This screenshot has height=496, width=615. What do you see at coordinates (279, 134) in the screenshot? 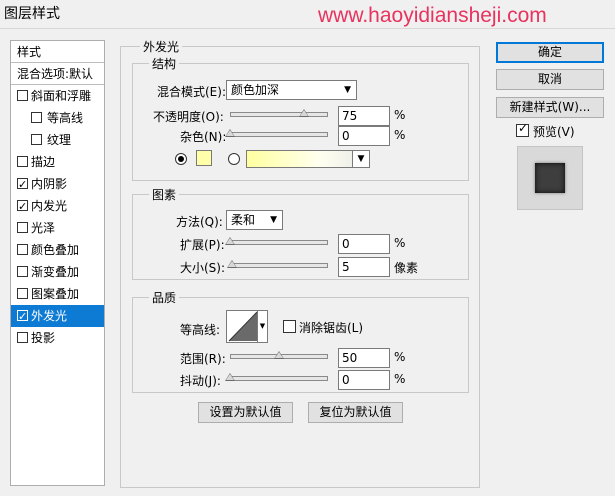
I see `noise-slider-track` at bounding box center [279, 134].